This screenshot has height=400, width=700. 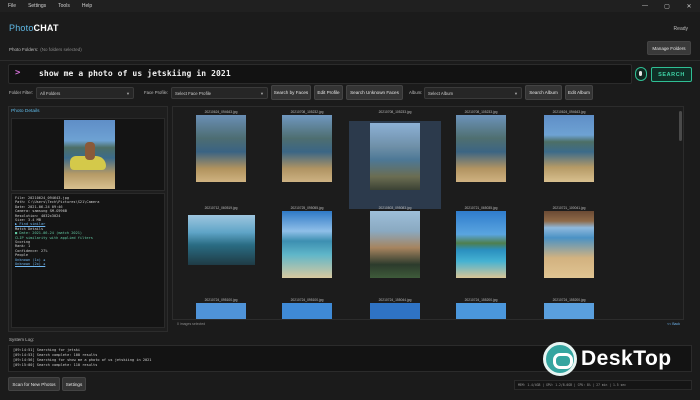 I want to click on photo-thumbnail: 20210721_065035.jpg, so click(x=481, y=253).